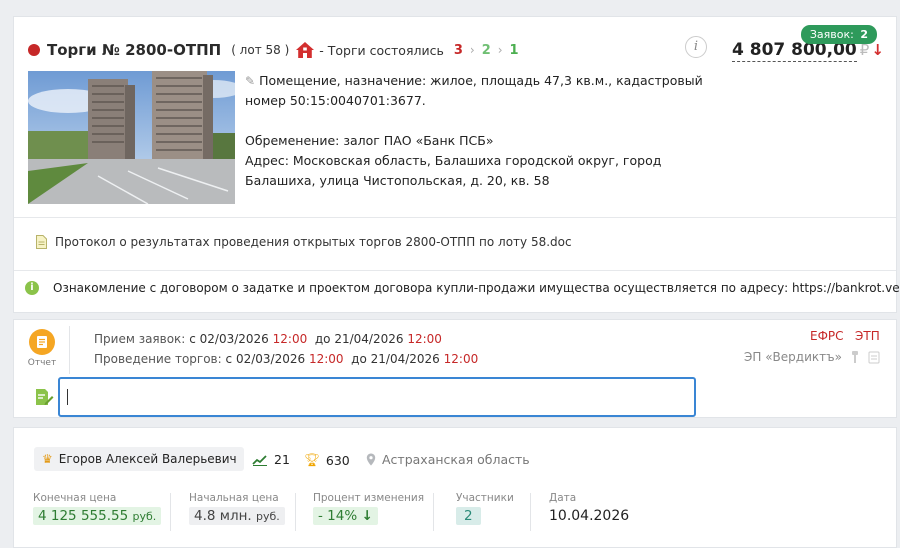 This screenshot has width=900, height=548. Describe the element at coordinates (337, 460) in the screenshot. I see `trophy-count: 630` at that location.